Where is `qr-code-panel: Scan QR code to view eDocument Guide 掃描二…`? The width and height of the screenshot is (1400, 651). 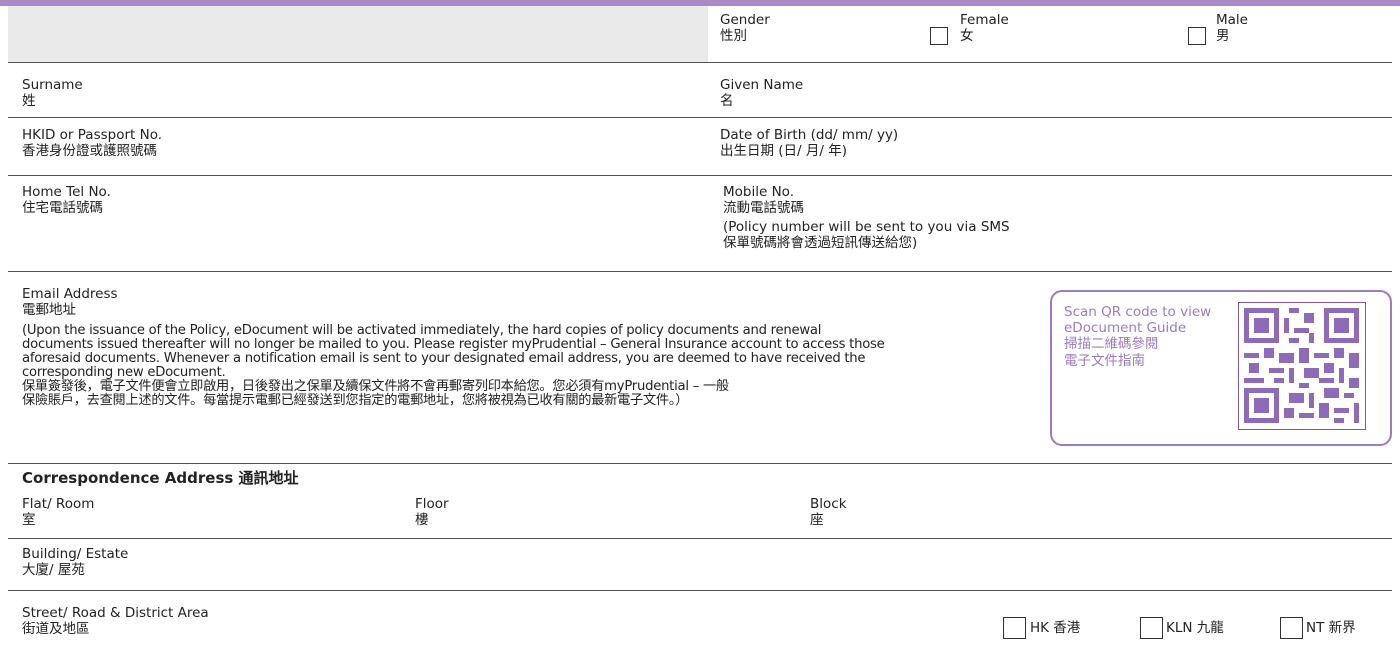 qr-code-panel: Scan QR code to view eDocument Guide 掃描二… is located at coordinates (1221, 368).